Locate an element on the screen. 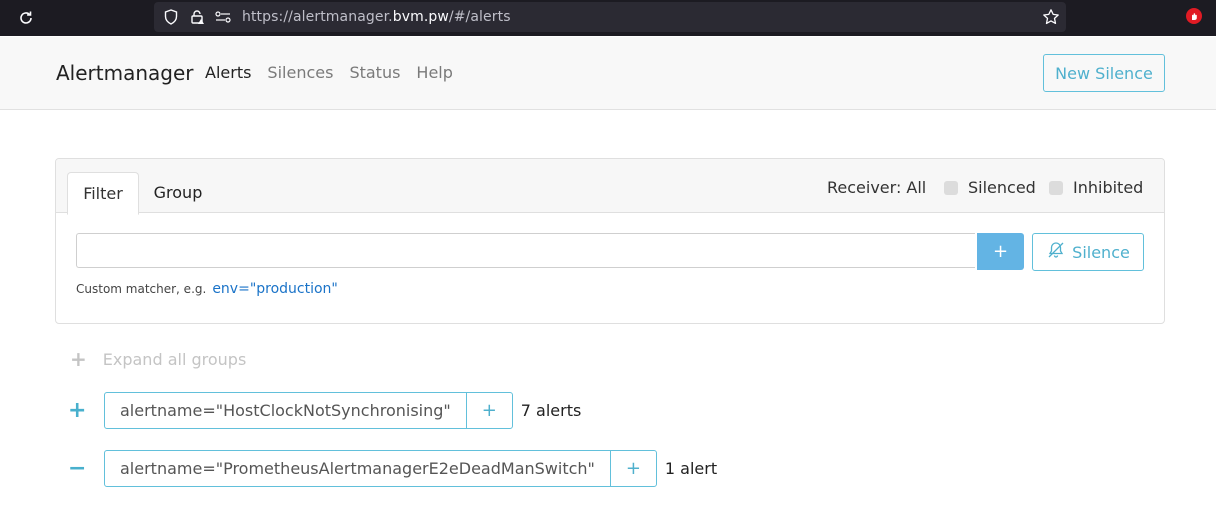 The image size is (1216, 506). expand-group-icon: + is located at coordinates (77, 410).